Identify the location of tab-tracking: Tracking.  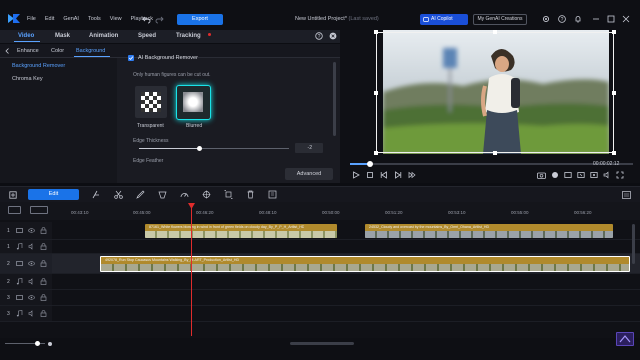
(188, 36).